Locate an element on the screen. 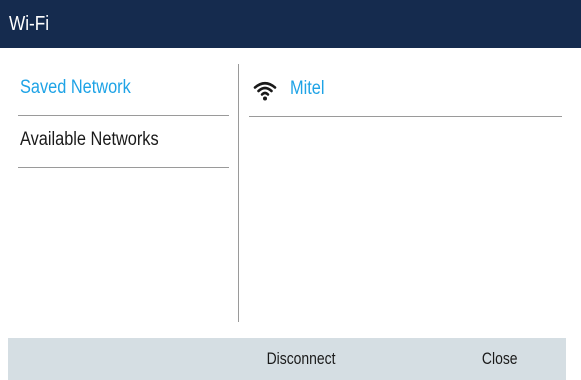 This screenshot has height=380, width=581. title-bar: Wi-Fi is located at coordinates (290, 24).